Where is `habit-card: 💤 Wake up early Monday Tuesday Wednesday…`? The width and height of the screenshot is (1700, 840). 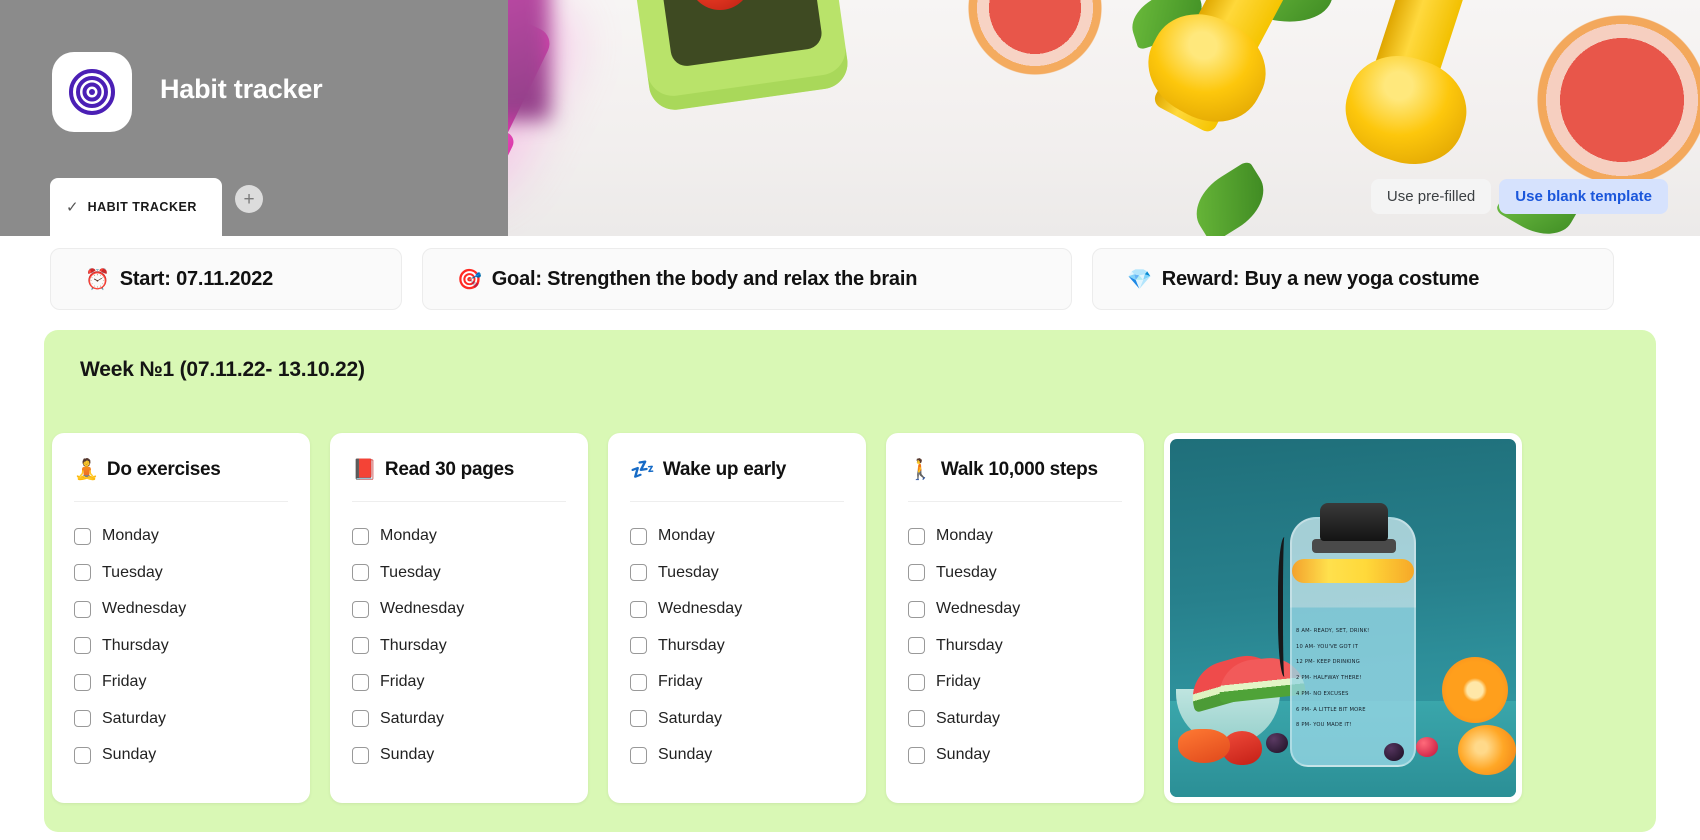 habit-card: 💤 Wake up early Monday Tuesday Wednesday… is located at coordinates (737, 618).